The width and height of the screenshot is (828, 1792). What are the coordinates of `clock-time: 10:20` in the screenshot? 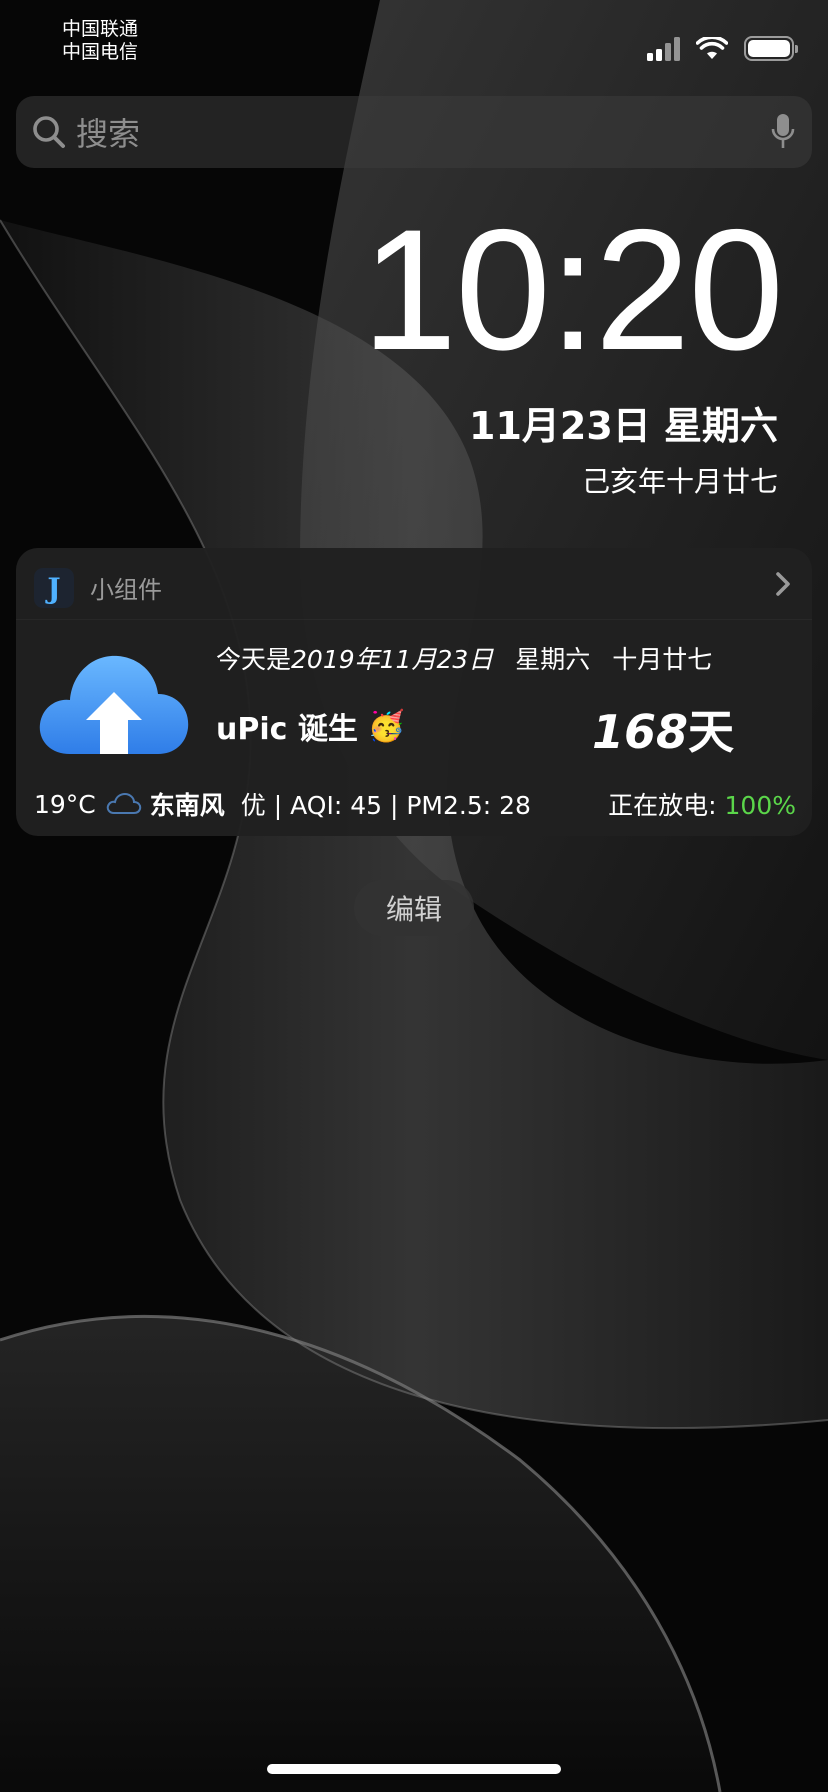 It's located at (572, 290).